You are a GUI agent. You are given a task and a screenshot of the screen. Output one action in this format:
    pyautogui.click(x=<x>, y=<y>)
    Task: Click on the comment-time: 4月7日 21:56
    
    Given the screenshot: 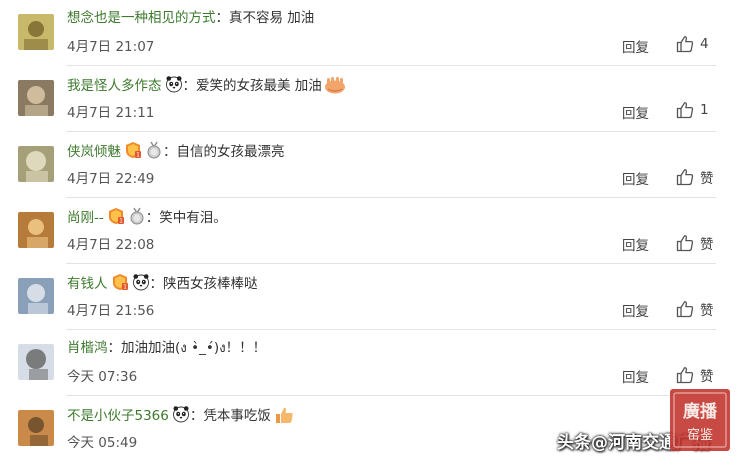 What is the action you would take?
    pyautogui.click(x=111, y=311)
    